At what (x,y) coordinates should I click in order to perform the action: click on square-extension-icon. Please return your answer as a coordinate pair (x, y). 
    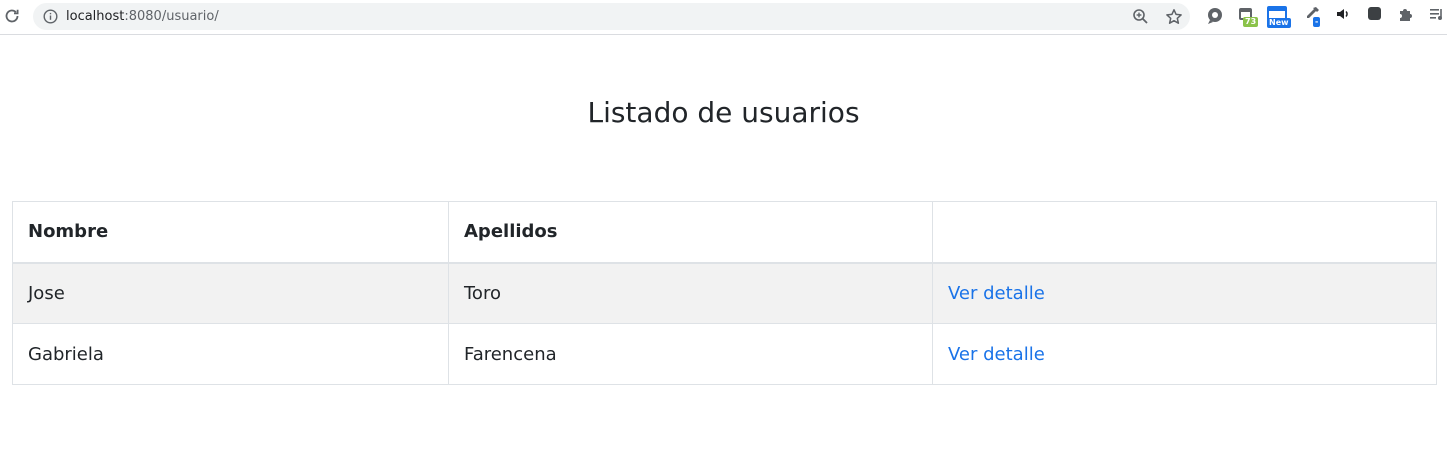
    Looking at the image, I should click on (1377, 17).